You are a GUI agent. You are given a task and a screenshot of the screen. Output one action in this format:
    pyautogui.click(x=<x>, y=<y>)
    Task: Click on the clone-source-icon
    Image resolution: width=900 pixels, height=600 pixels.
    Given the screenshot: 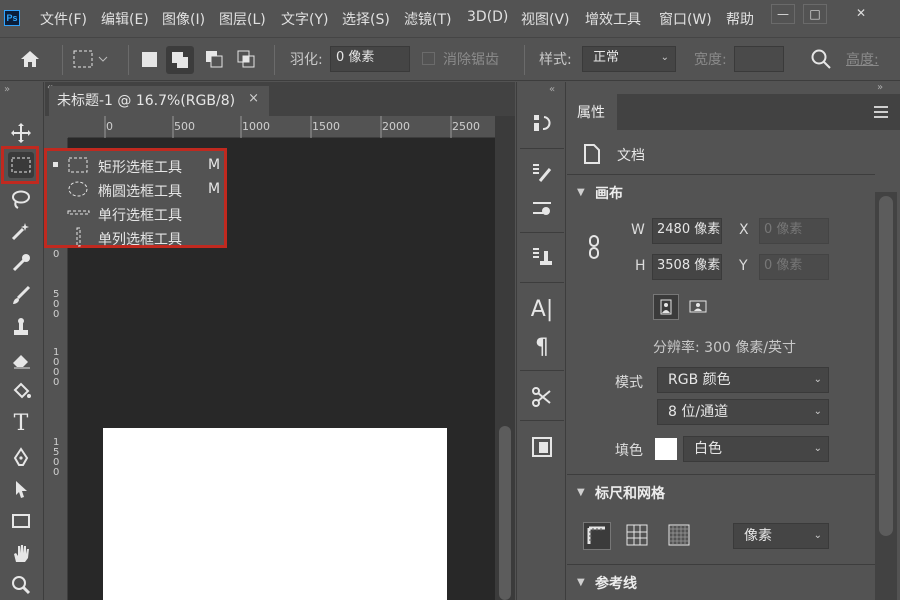 What is the action you would take?
    pyautogui.click(x=542, y=209)
    